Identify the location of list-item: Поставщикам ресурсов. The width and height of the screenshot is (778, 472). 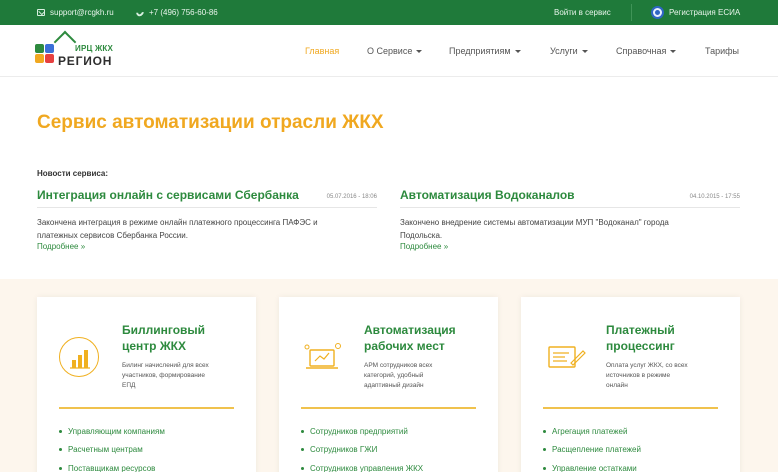
(112, 465).